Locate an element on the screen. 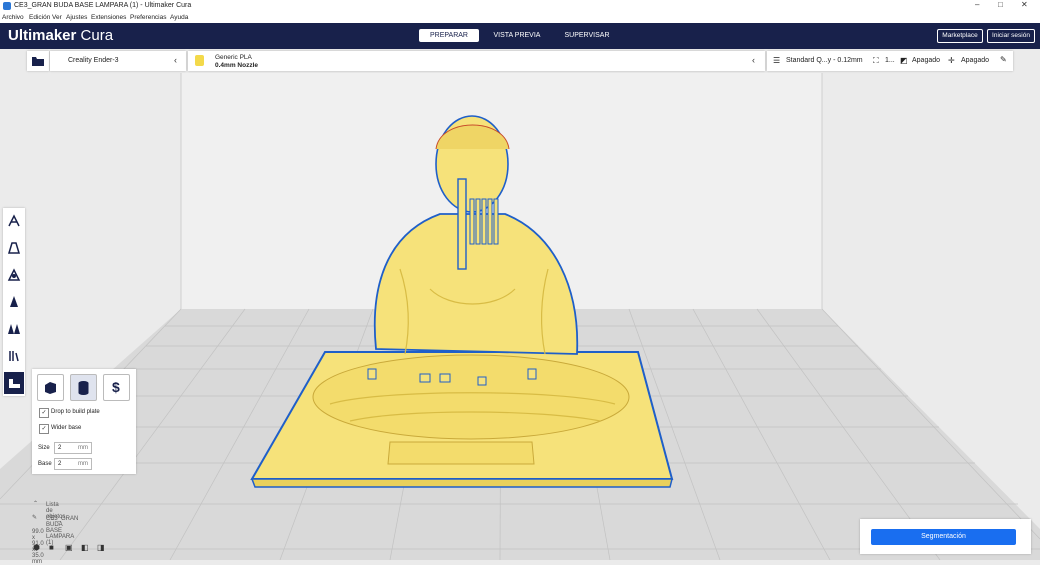 The height and width of the screenshot is (565, 1040). custom-button: $ is located at coordinates (116, 387).